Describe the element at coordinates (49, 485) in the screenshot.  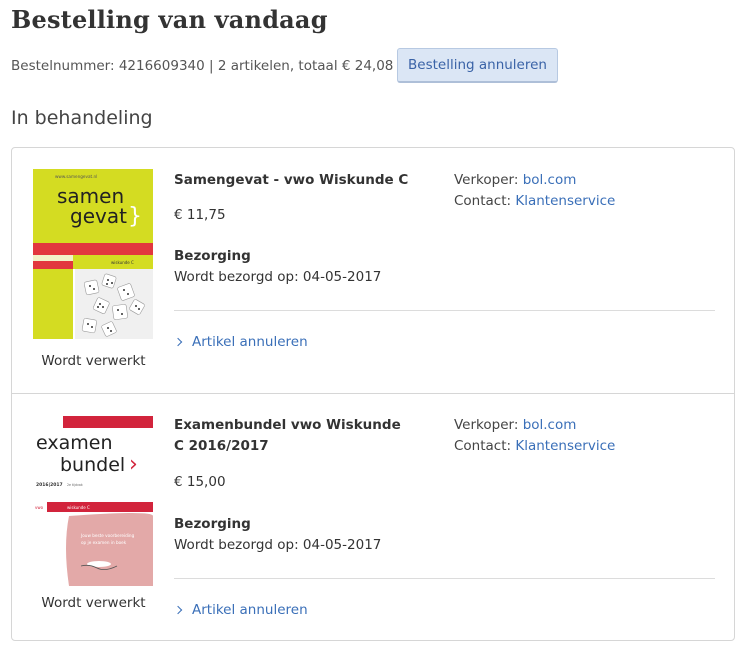
I see `svg-text: 2016|2017` at that location.